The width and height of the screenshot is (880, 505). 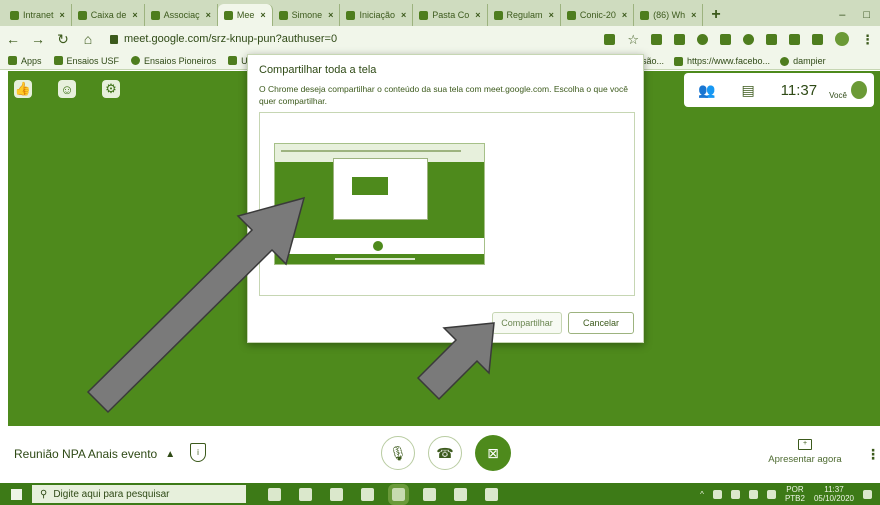 What do you see at coordinates (803, 61) in the screenshot?
I see `bookmark-dampier: dampier` at bounding box center [803, 61].